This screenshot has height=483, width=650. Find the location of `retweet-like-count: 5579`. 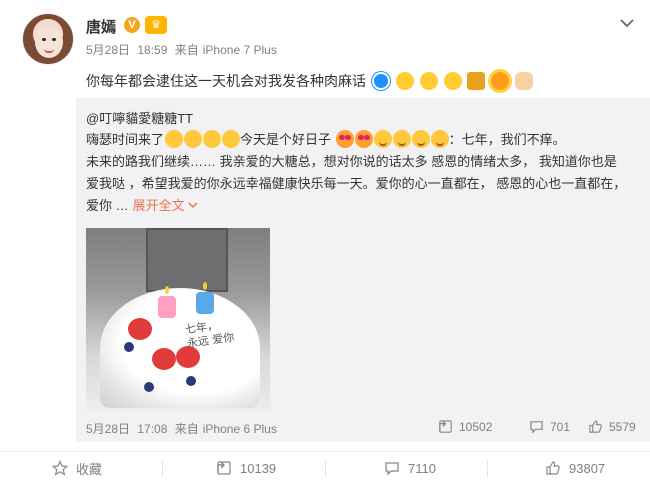

retweet-like-count: 5579 is located at coordinates (622, 426).